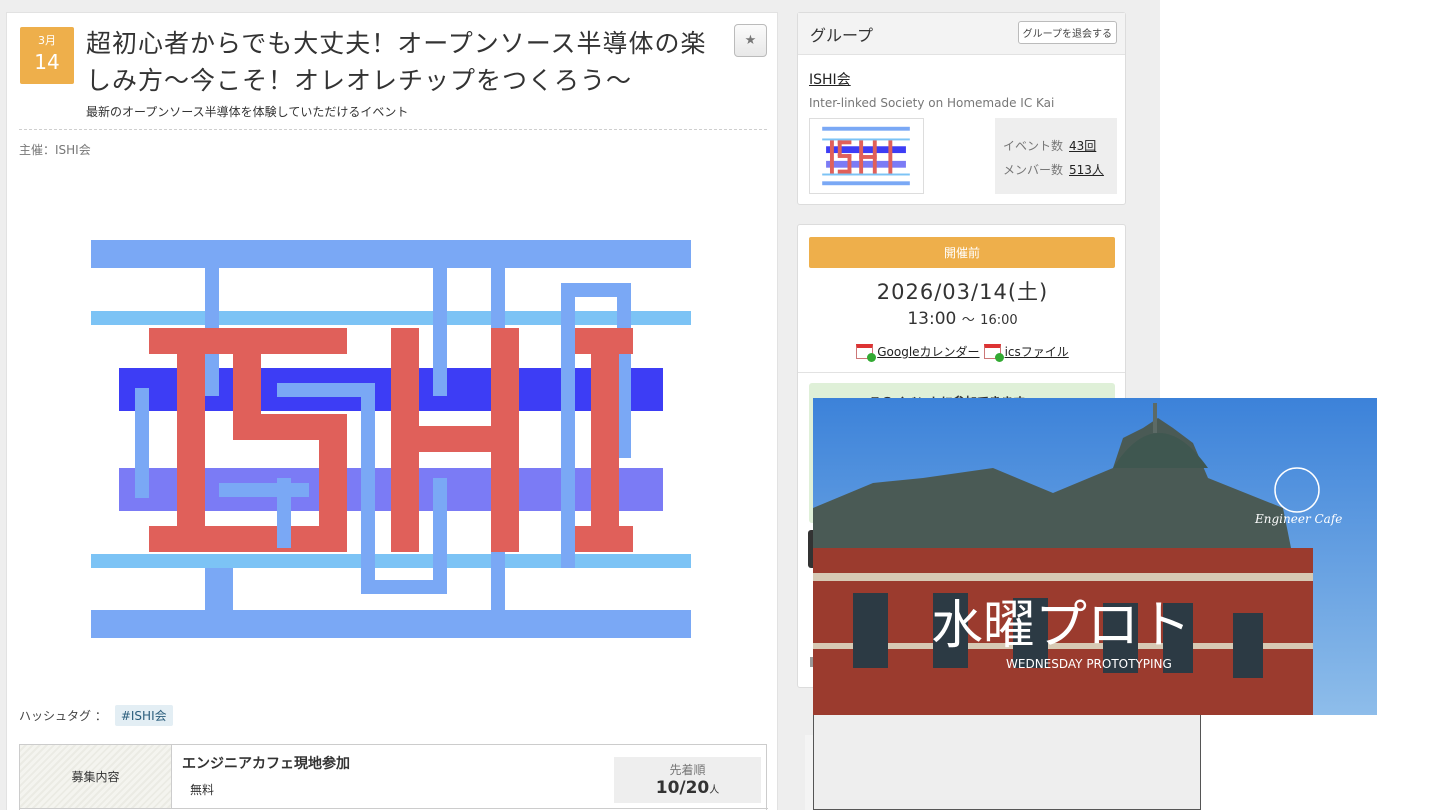 This screenshot has width=1440, height=810. What do you see at coordinates (1007, 762) in the screenshot?
I see `blank-panel` at bounding box center [1007, 762].